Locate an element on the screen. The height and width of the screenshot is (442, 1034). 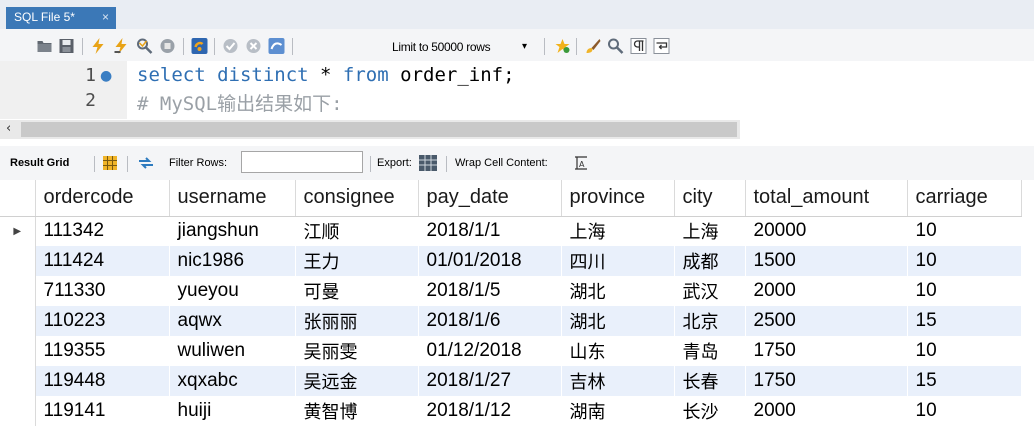
cell-username: huiji is located at coordinates (232, 411).